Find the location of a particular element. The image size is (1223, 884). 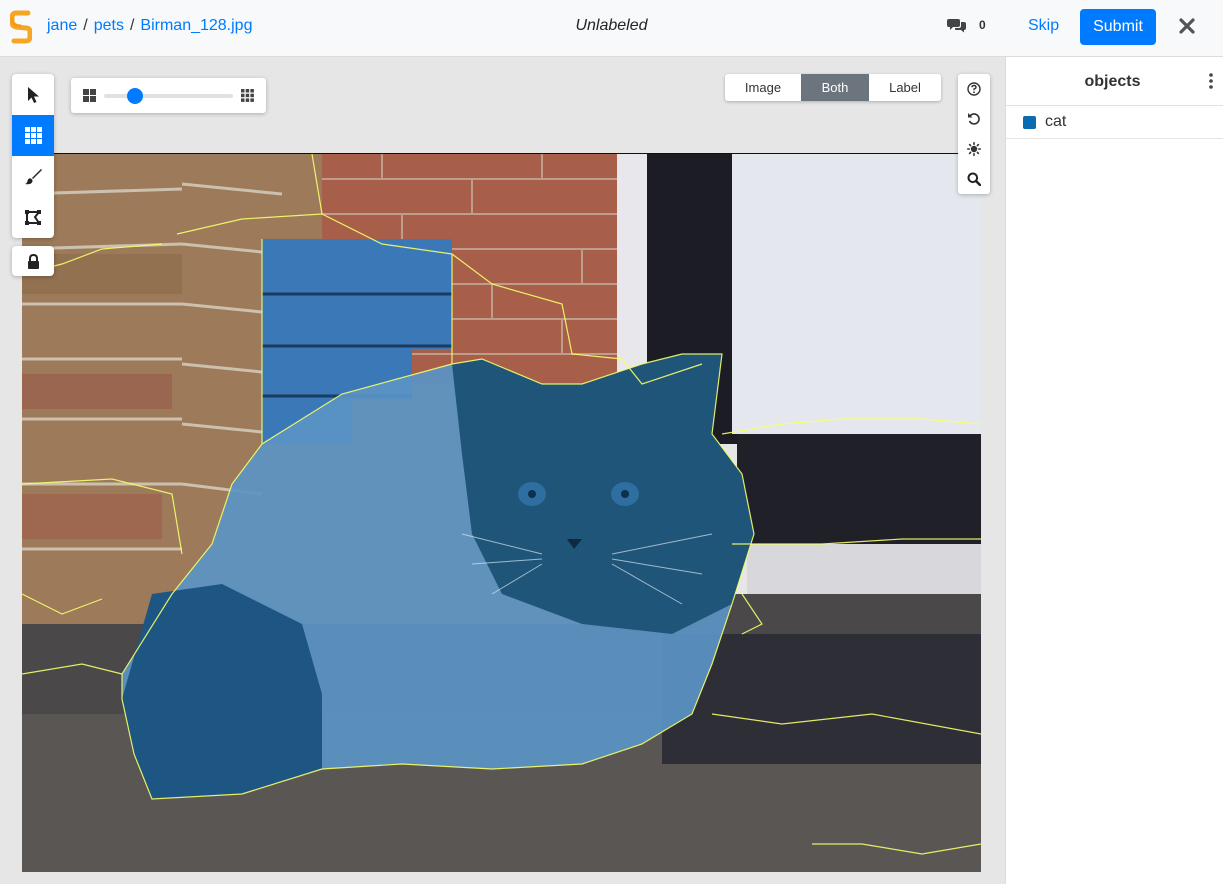

comments-button: 0 is located at coordinates (966, 25).